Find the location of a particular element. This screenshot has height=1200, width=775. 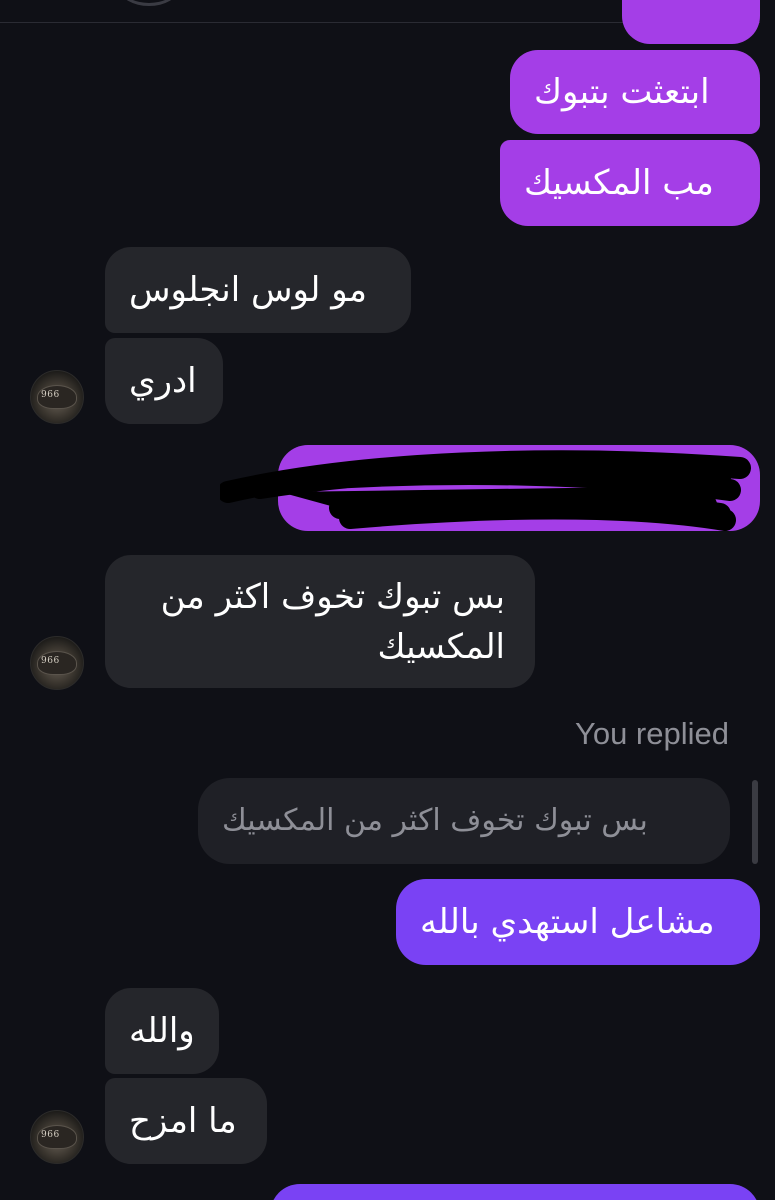

message-bubble-incoming: بس تبوك تخوف اكثر من المكسيك is located at coordinates (320, 621).